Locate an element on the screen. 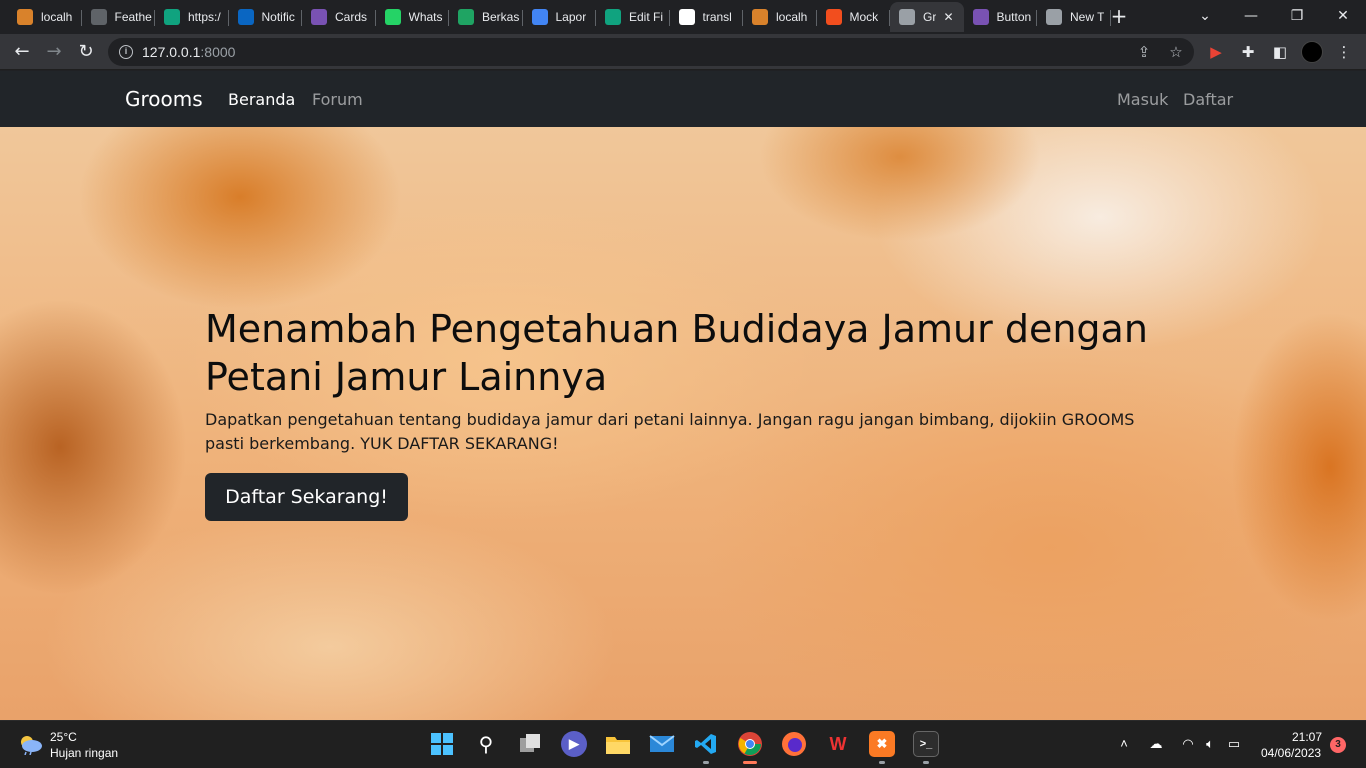  new-tab-button: + is located at coordinates (1119, 17).